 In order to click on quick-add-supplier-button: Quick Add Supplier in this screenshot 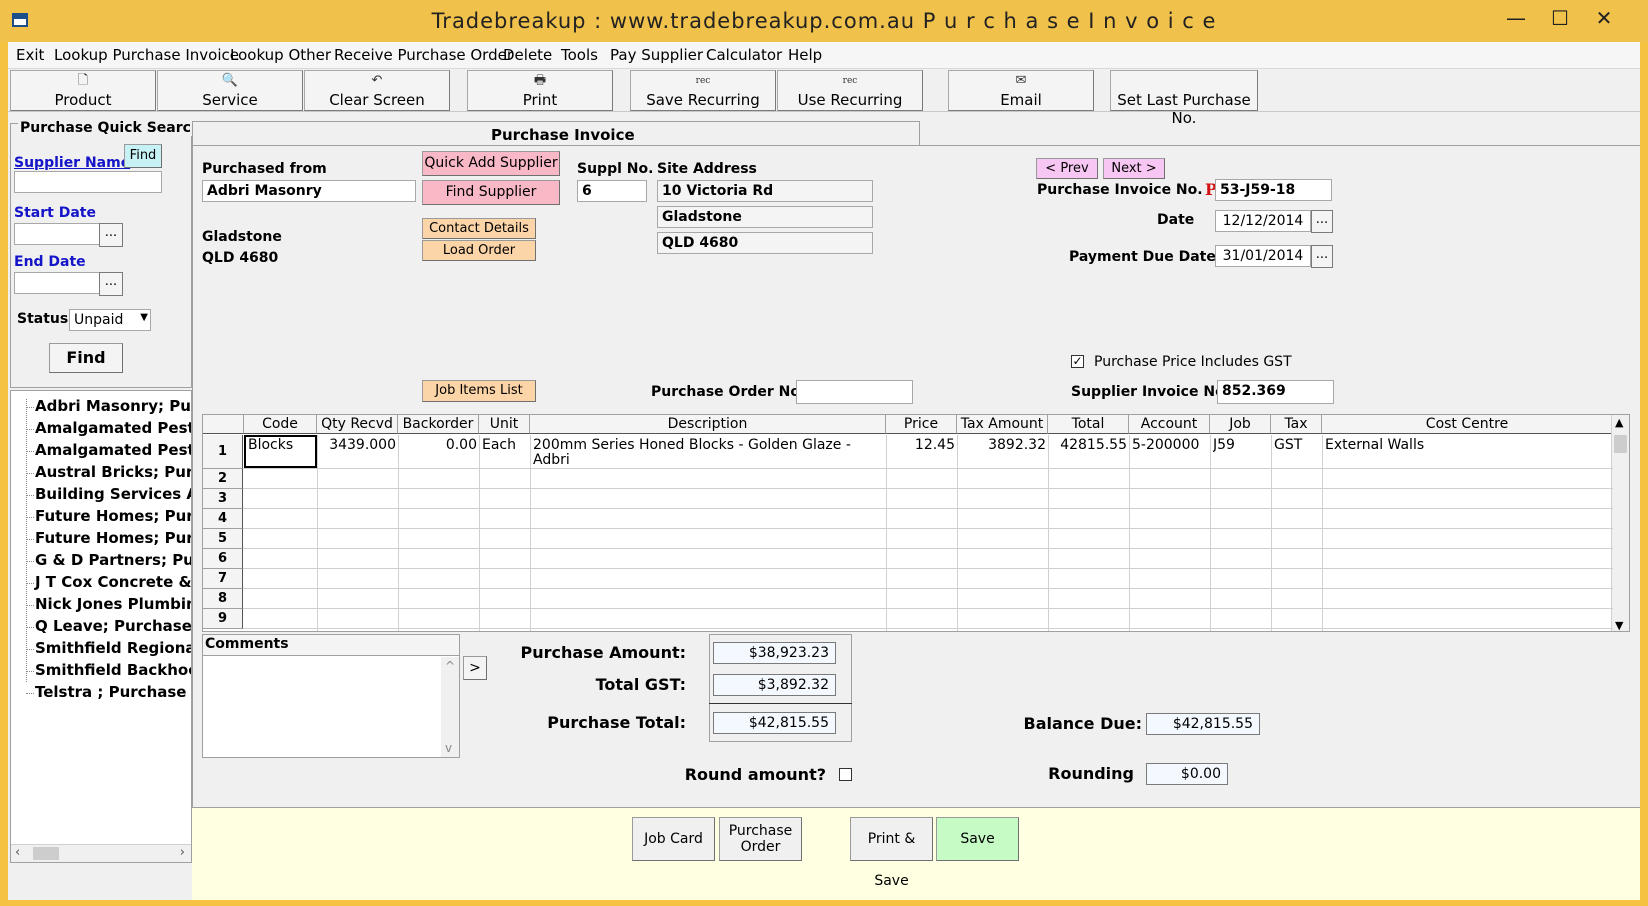, I will do `click(491, 163)`.